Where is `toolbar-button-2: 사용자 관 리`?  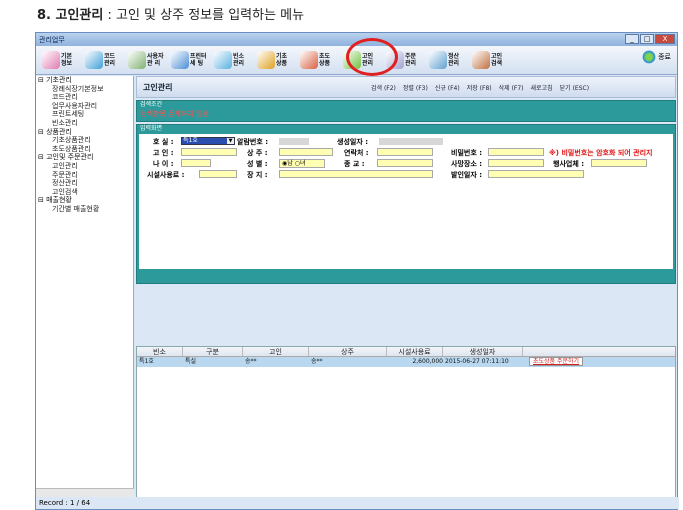 toolbar-button-2: 사용자 관 리 is located at coordinates (146, 60).